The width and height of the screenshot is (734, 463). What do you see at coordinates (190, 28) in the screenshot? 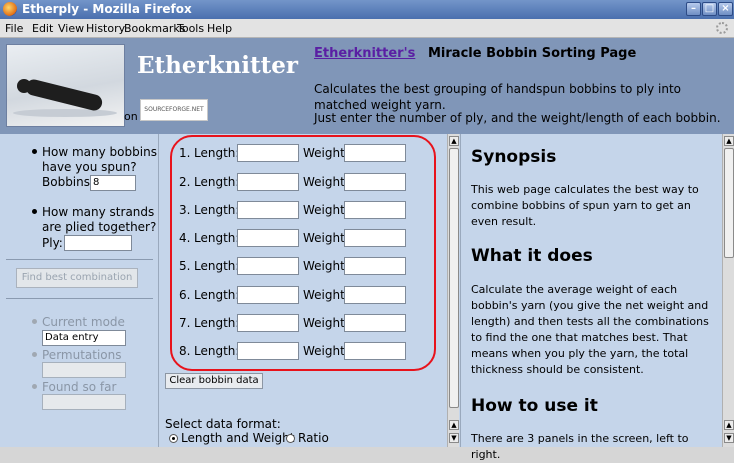
I see `menu-tools: Tools` at bounding box center [190, 28].